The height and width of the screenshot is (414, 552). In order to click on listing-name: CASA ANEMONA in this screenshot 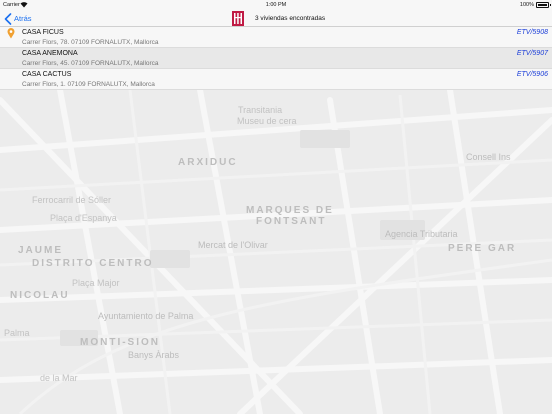, I will do `click(50, 53)`.